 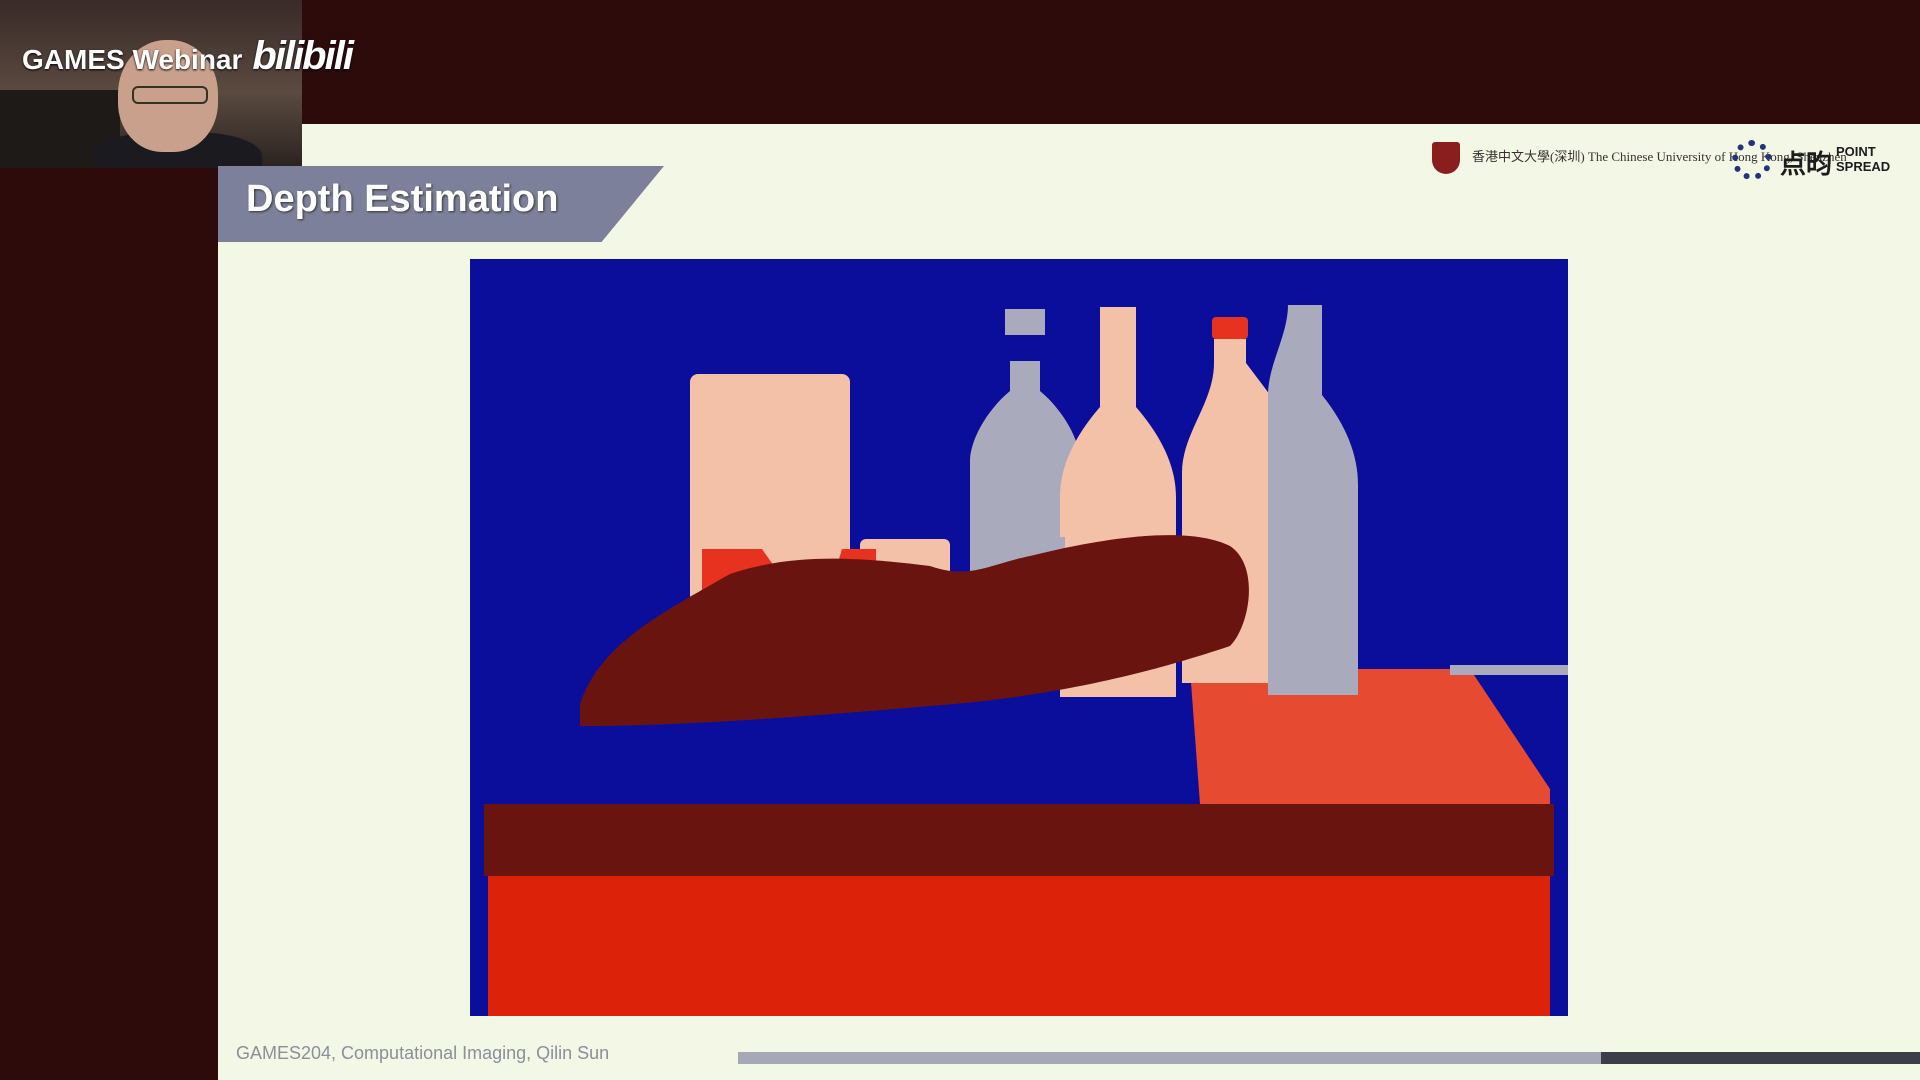 What do you see at coordinates (402, 199) in the screenshot?
I see `slide-title: Depth Estimation` at bounding box center [402, 199].